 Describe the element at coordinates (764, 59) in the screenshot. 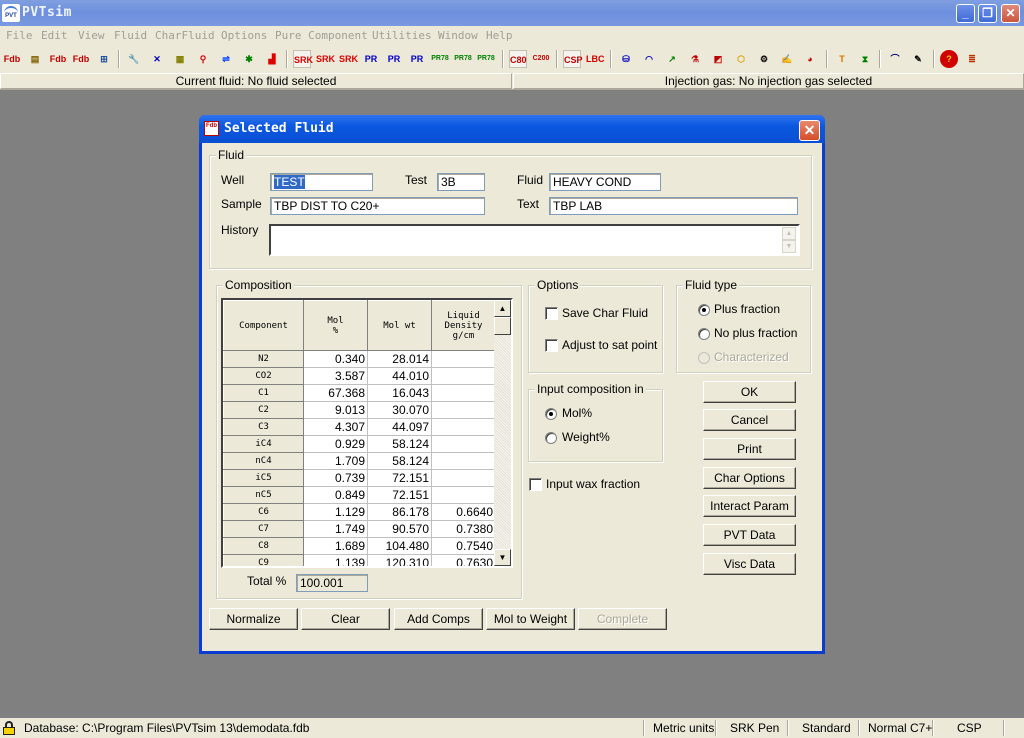

I see `wax-icon: ⚙` at that location.